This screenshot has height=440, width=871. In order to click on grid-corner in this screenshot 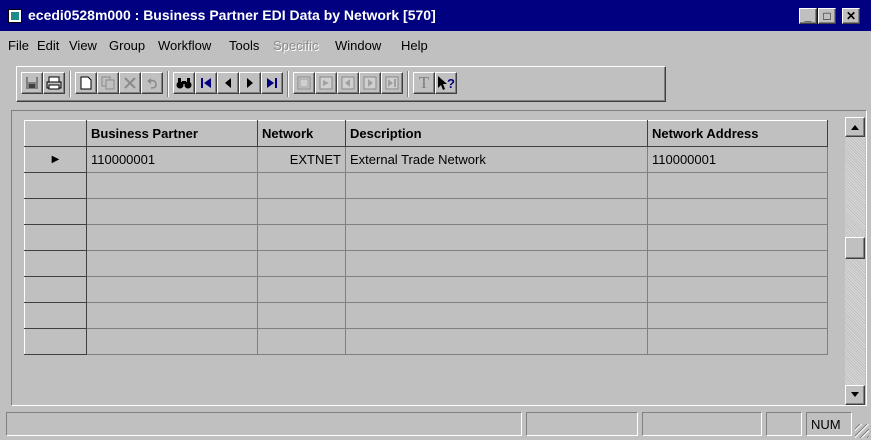, I will do `click(55, 133)`.